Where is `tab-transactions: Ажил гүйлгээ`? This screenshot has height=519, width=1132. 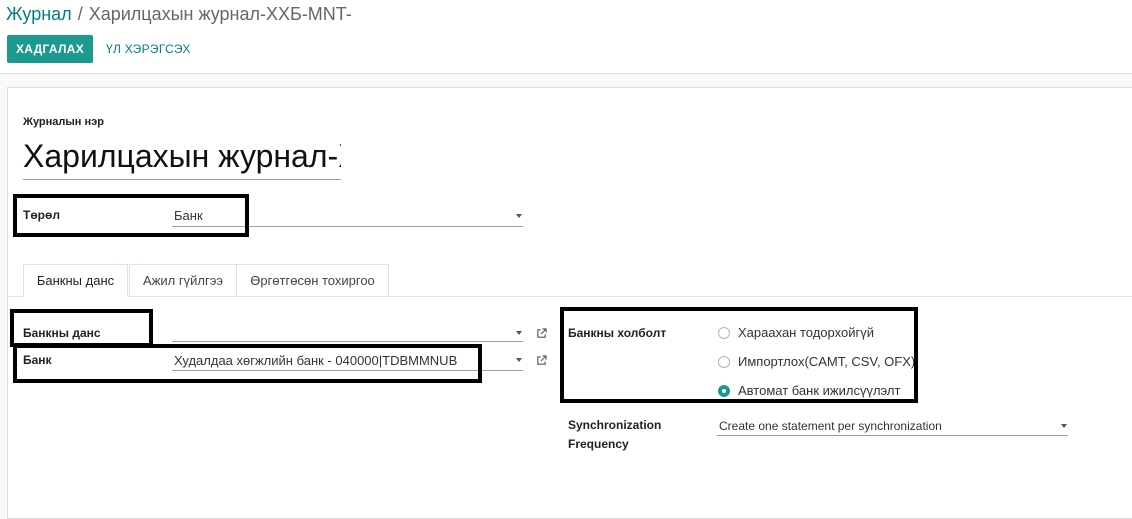 tab-transactions: Ажил гүйлгээ is located at coordinates (183, 280).